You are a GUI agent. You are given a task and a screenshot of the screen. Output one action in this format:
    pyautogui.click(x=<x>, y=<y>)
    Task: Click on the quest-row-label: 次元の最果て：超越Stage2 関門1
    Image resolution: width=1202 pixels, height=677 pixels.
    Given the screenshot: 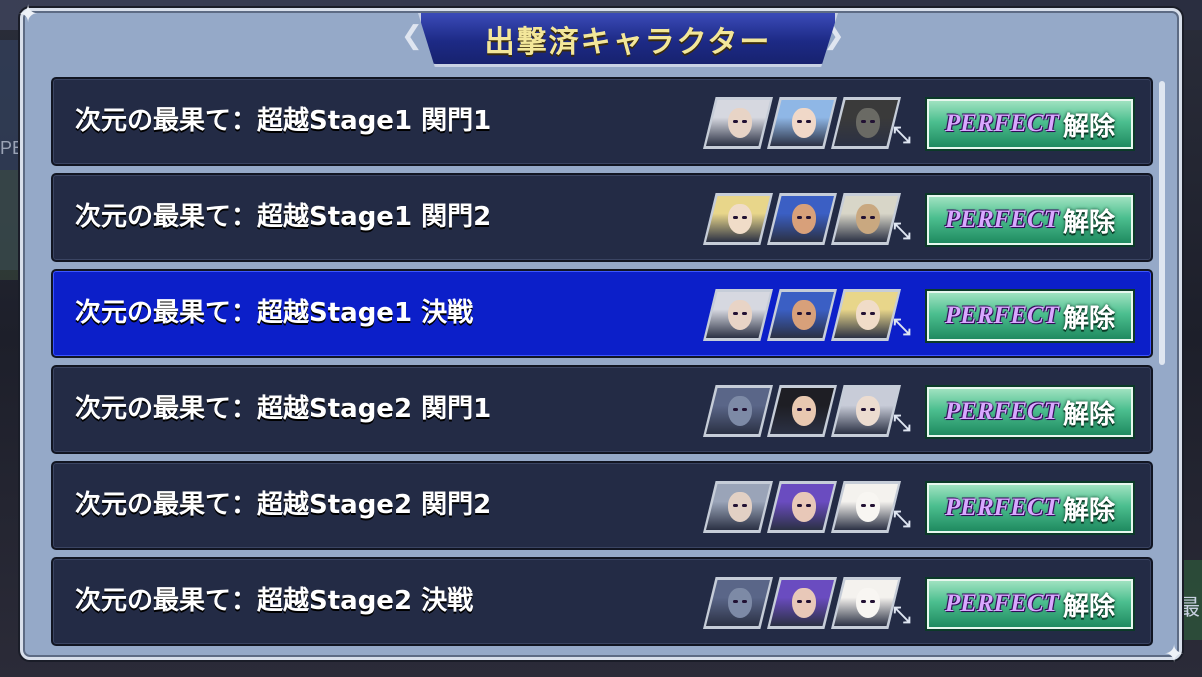 What is the action you would take?
    pyautogui.click(x=283, y=409)
    